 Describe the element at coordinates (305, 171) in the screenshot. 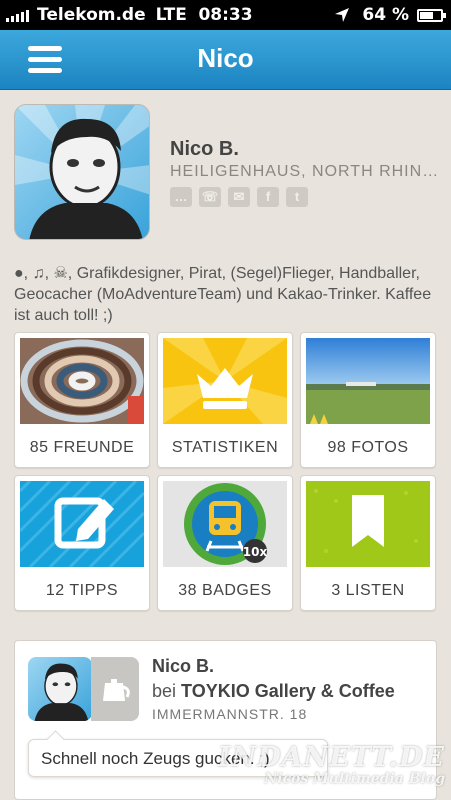

I see `profile-location: HEILIGENHAUS, NORTH RHINE-WESTPHALIA` at that location.